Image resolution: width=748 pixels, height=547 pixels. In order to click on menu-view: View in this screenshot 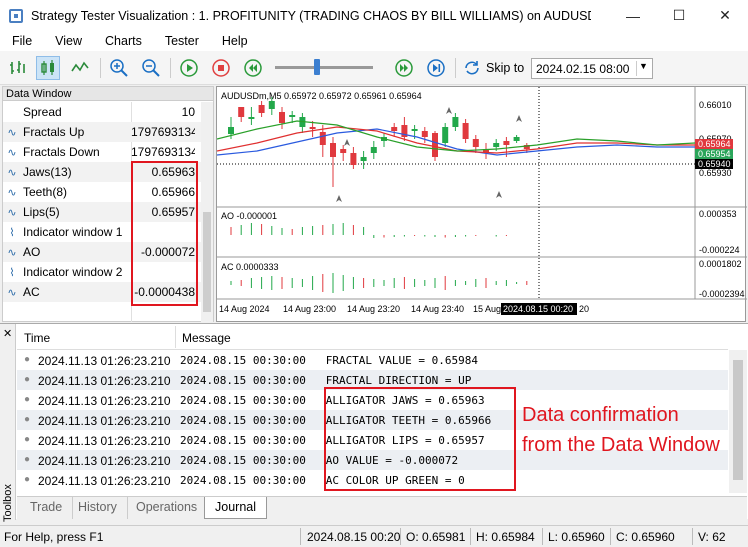, I will do `click(68, 41)`.